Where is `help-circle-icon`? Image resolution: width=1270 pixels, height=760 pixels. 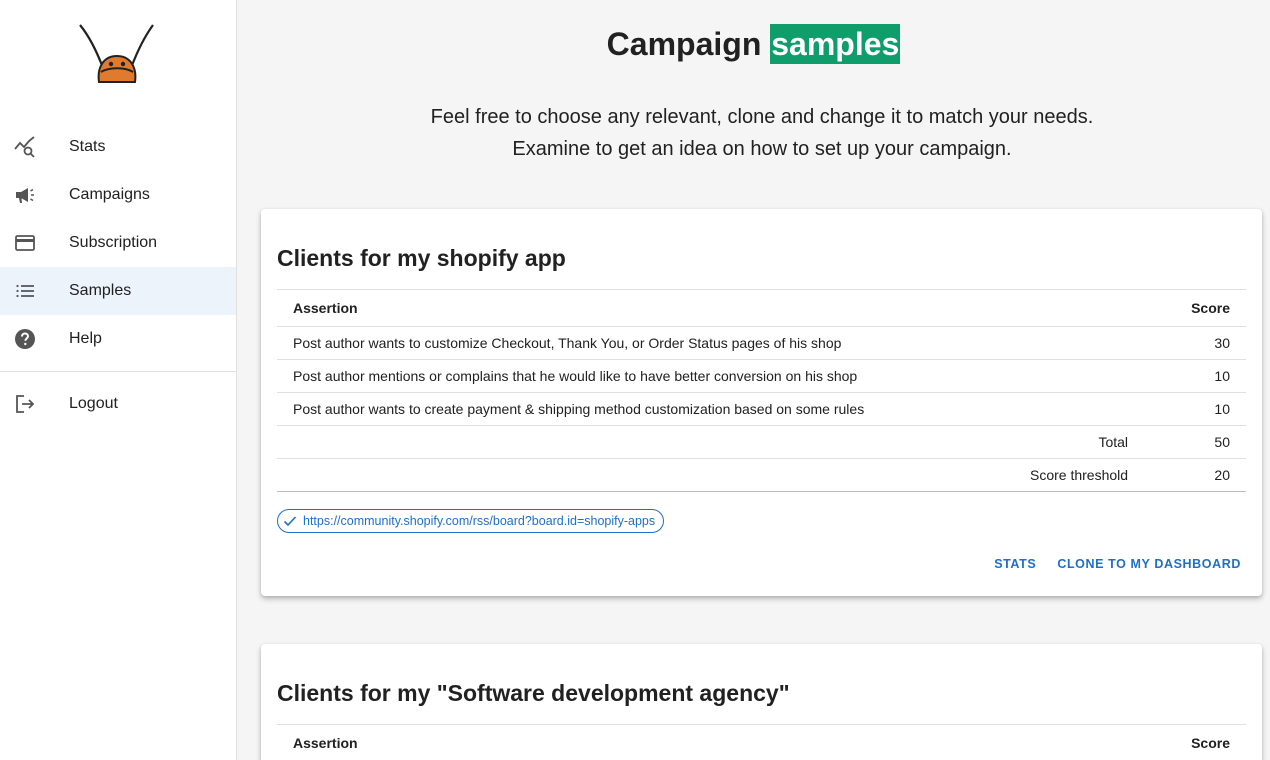
help-circle-icon is located at coordinates (25, 339).